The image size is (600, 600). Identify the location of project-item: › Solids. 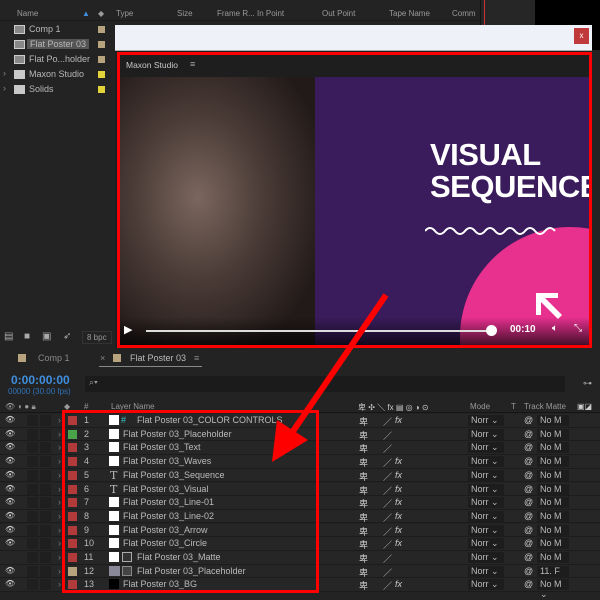
(56, 89).